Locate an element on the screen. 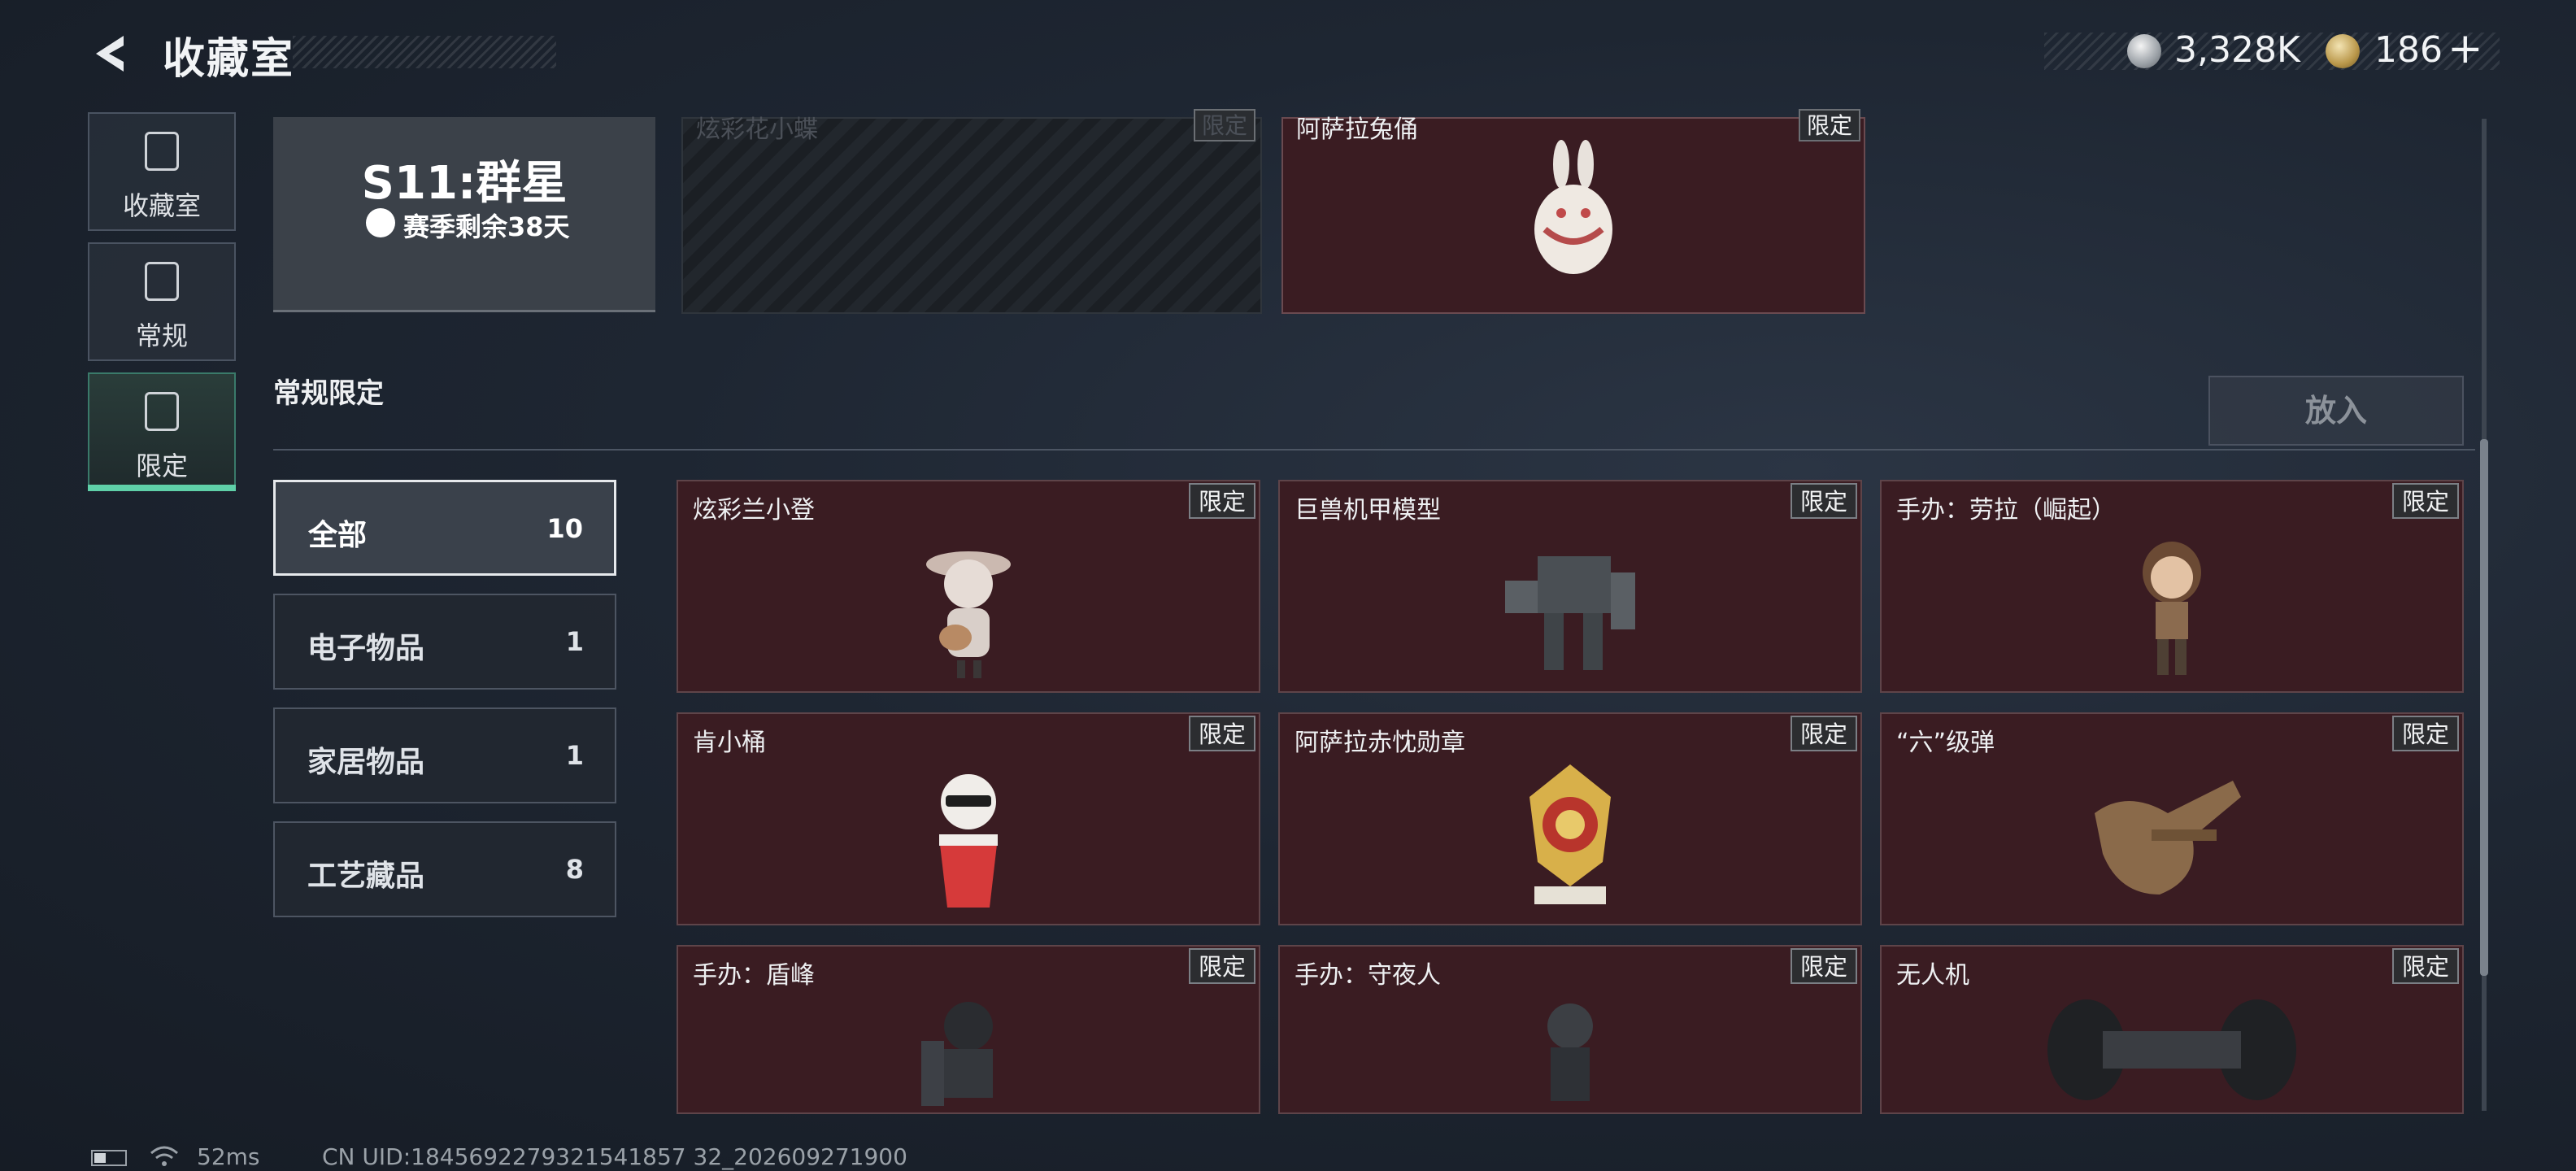 The image size is (2576, 1171). add-currency-button: + is located at coordinates (2466, 48).